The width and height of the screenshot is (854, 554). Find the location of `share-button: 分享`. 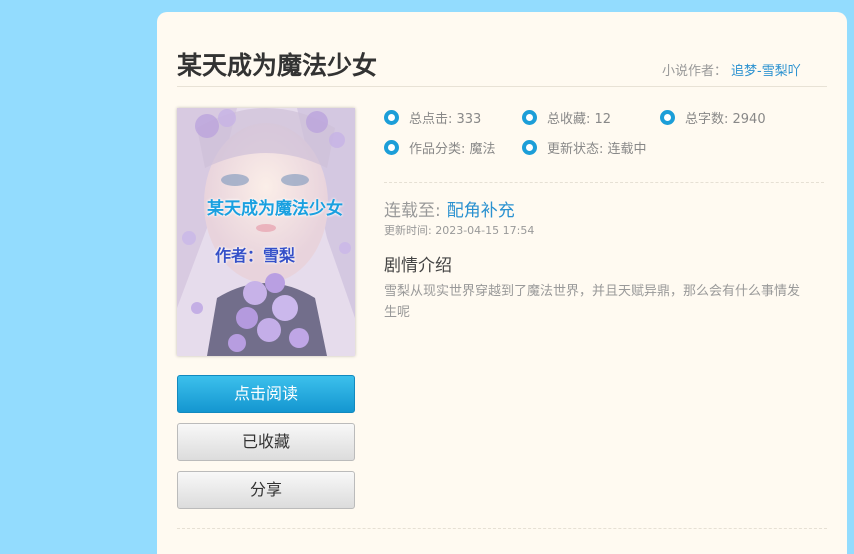

share-button: 分享 is located at coordinates (266, 490).